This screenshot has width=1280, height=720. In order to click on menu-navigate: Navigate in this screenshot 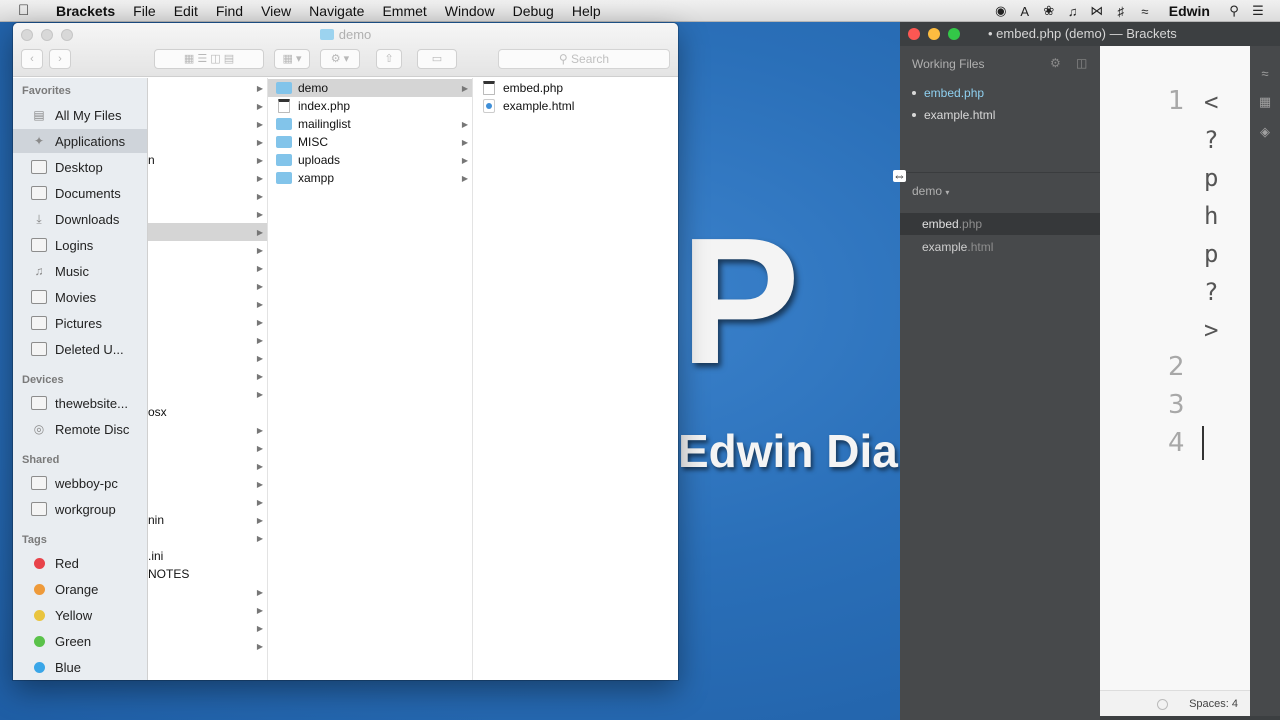, I will do `click(336, 11)`.